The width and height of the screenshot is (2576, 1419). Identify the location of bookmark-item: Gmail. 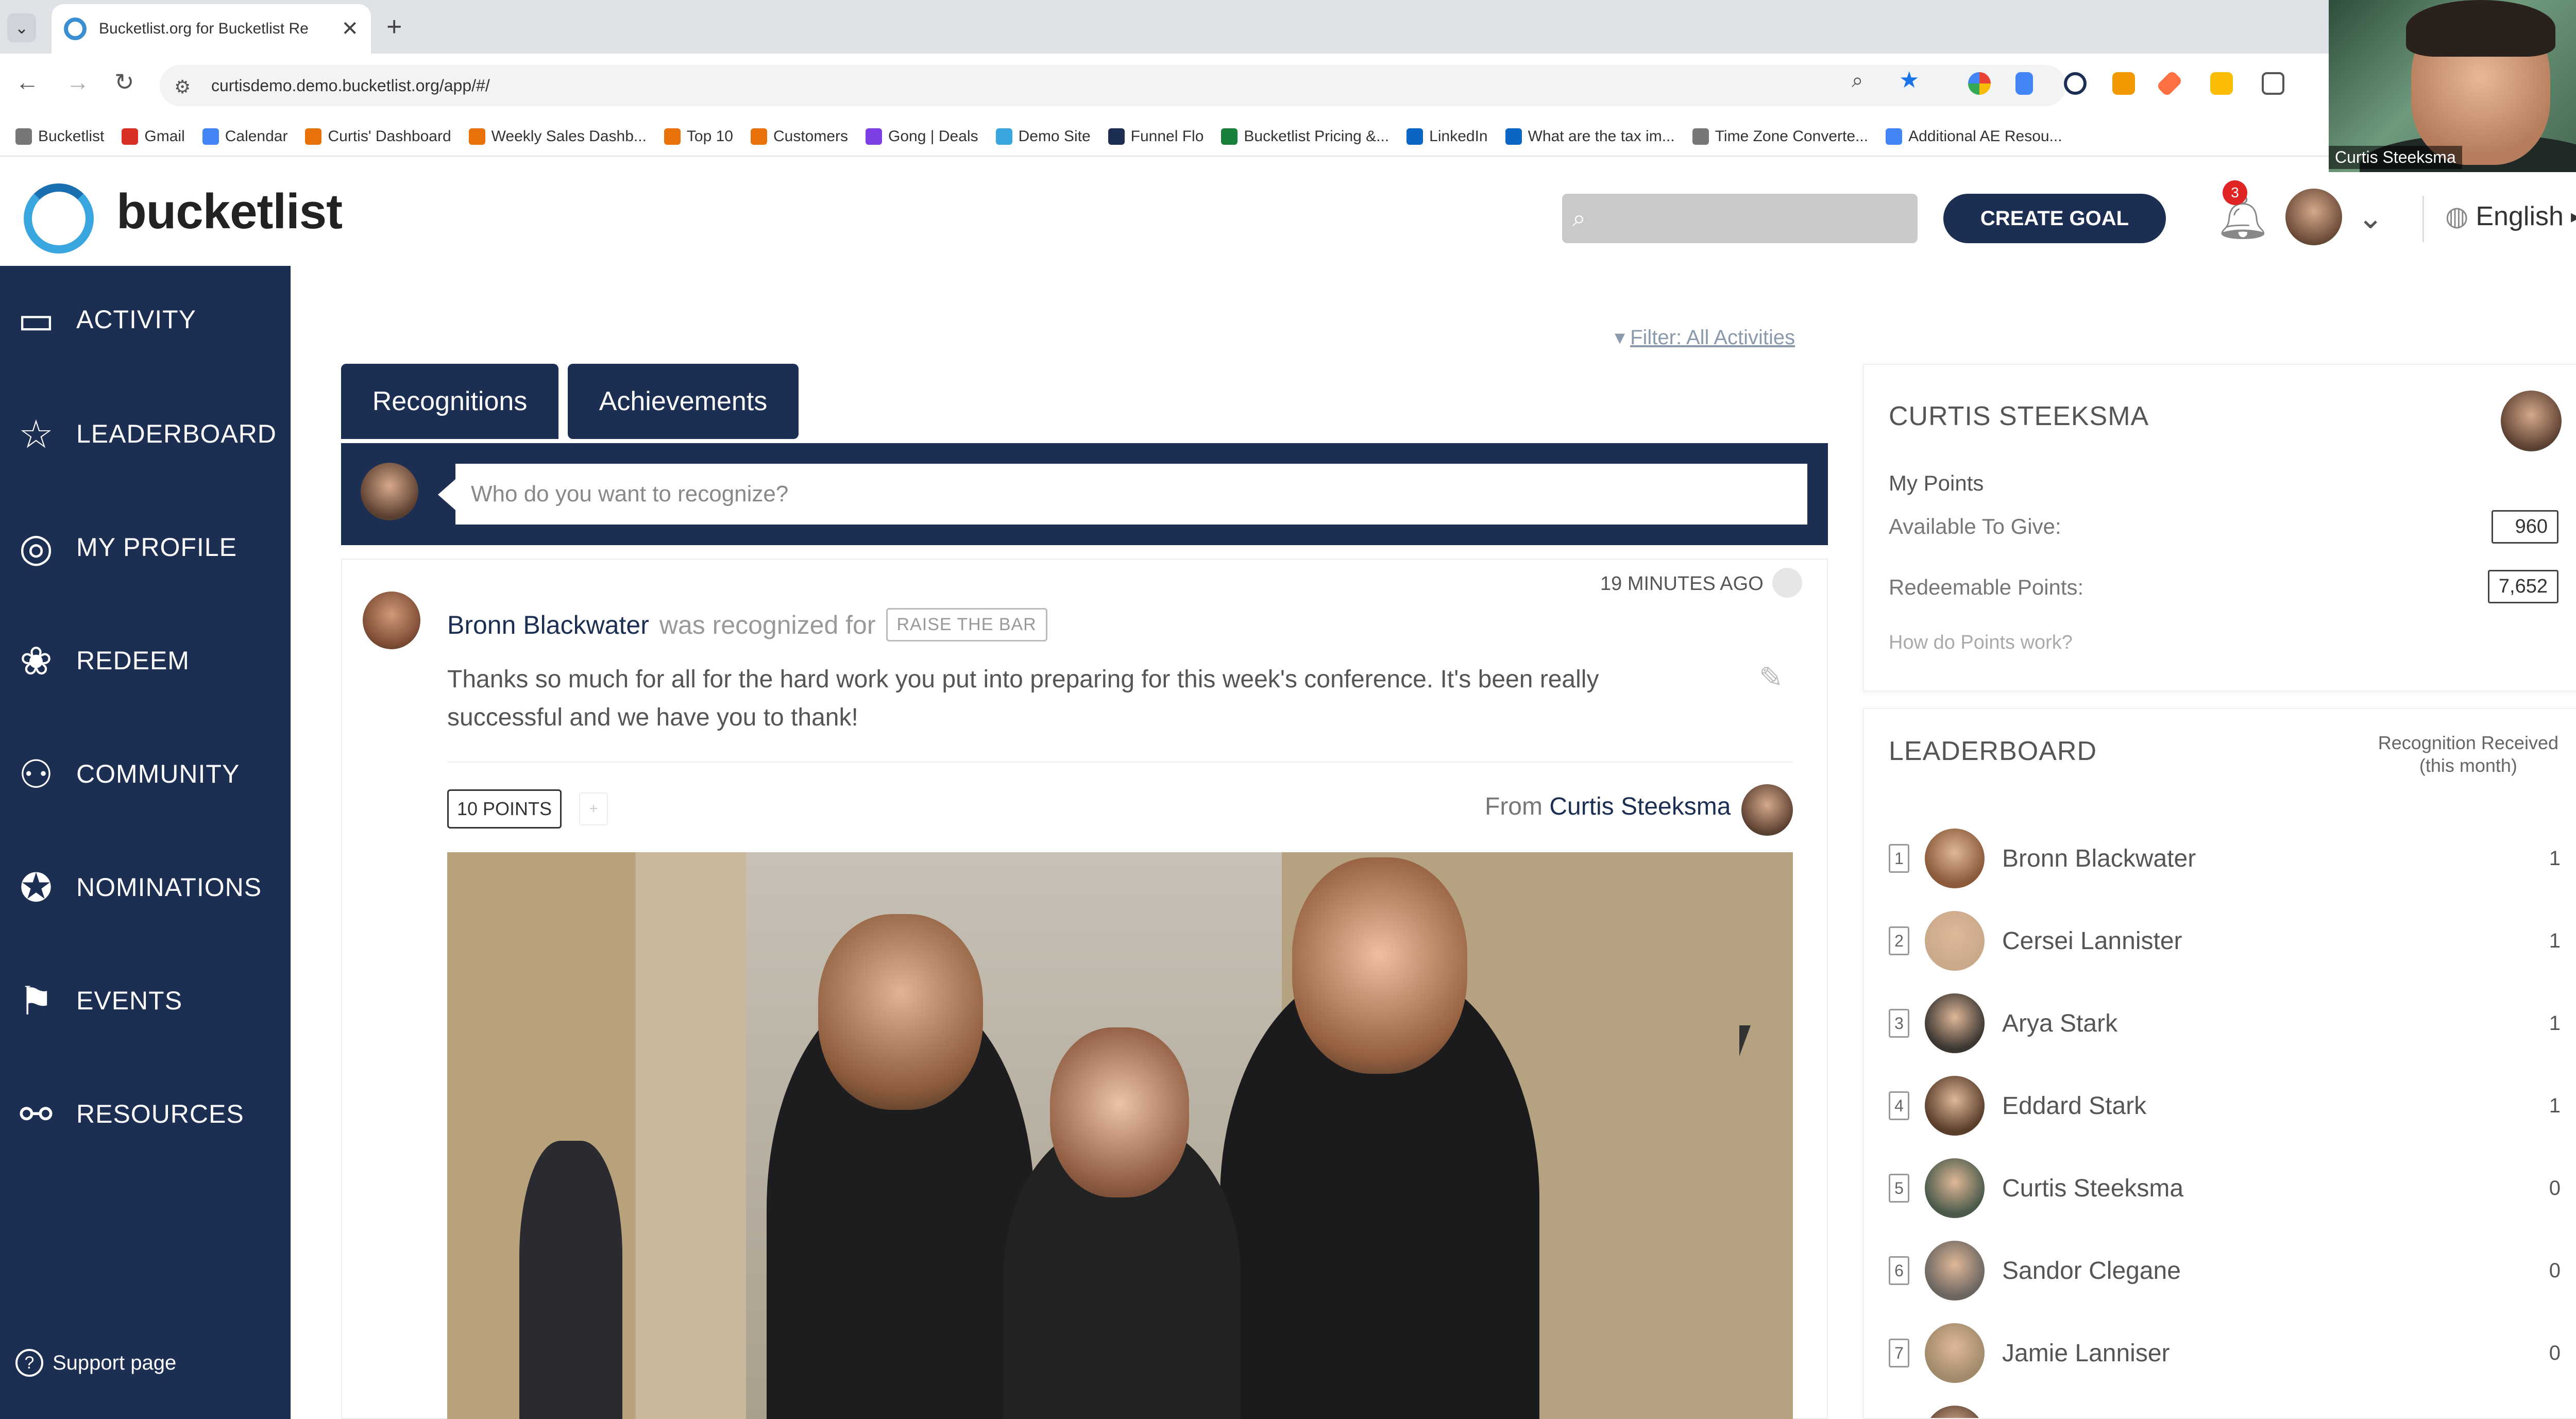
(153, 136).